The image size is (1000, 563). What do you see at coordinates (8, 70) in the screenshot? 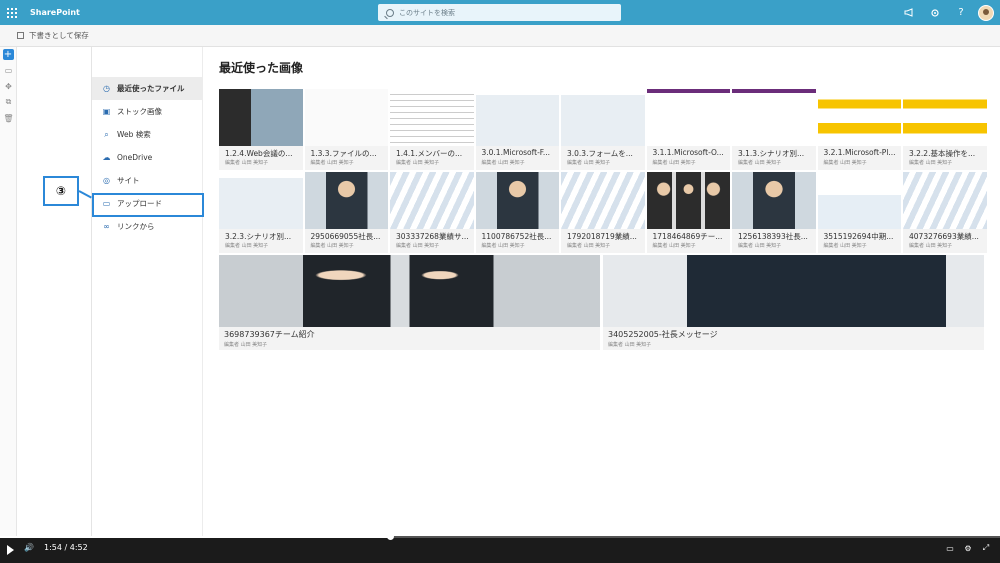
I see `comment-icon: ▭` at bounding box center [8, 70].